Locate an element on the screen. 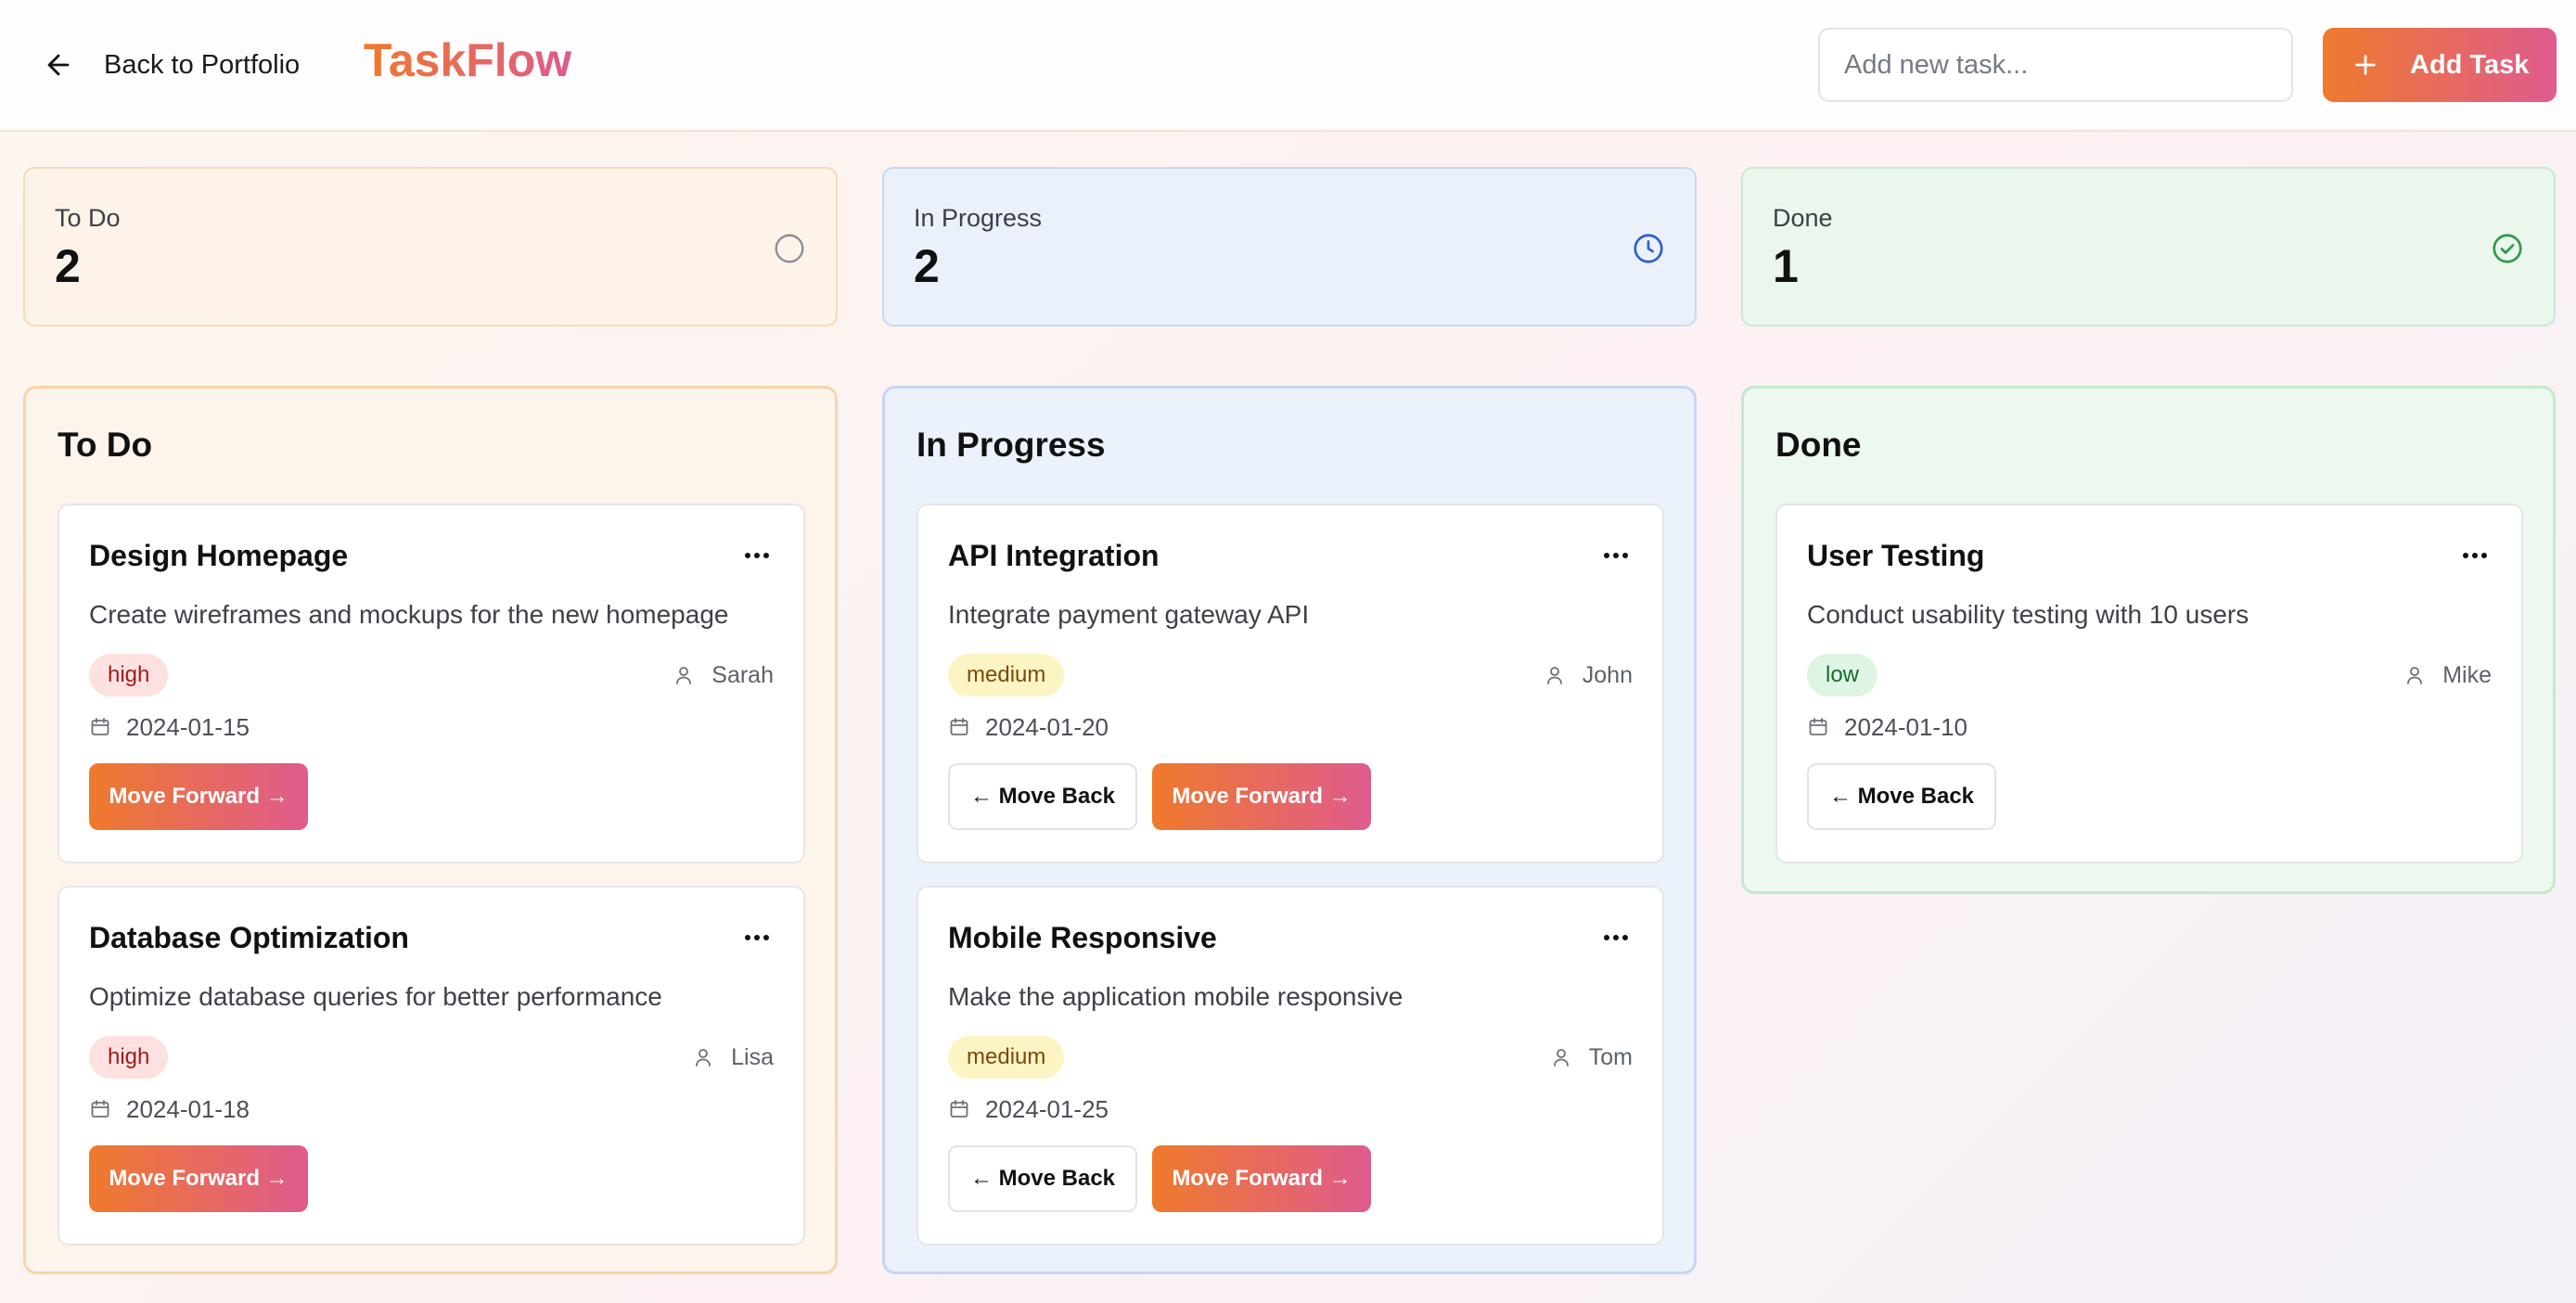  assignee: Mike is located at coordinates (2447, 675).